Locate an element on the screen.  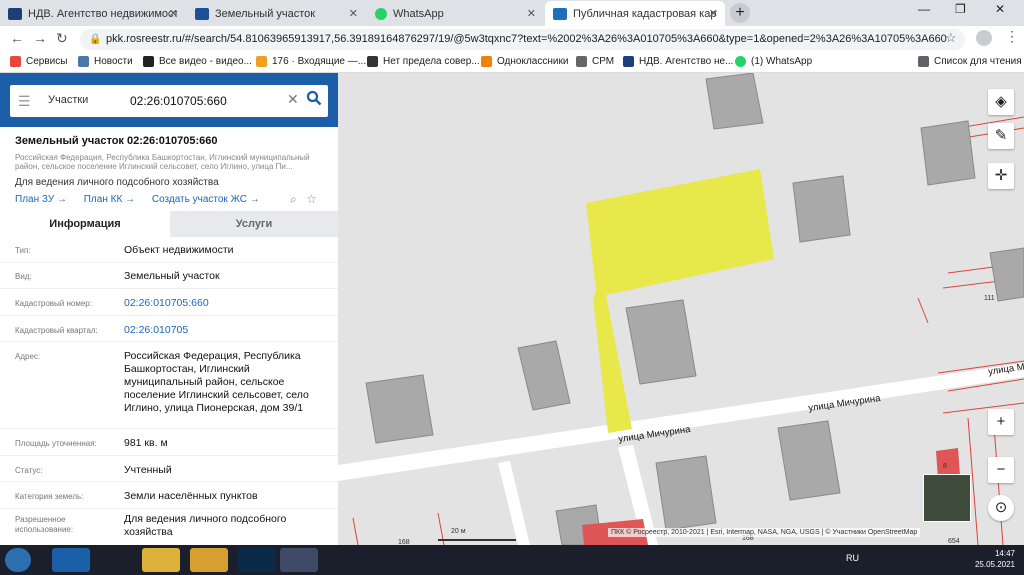
plan-zu-link: План ЗУ → is located at coordinates (41, 199).